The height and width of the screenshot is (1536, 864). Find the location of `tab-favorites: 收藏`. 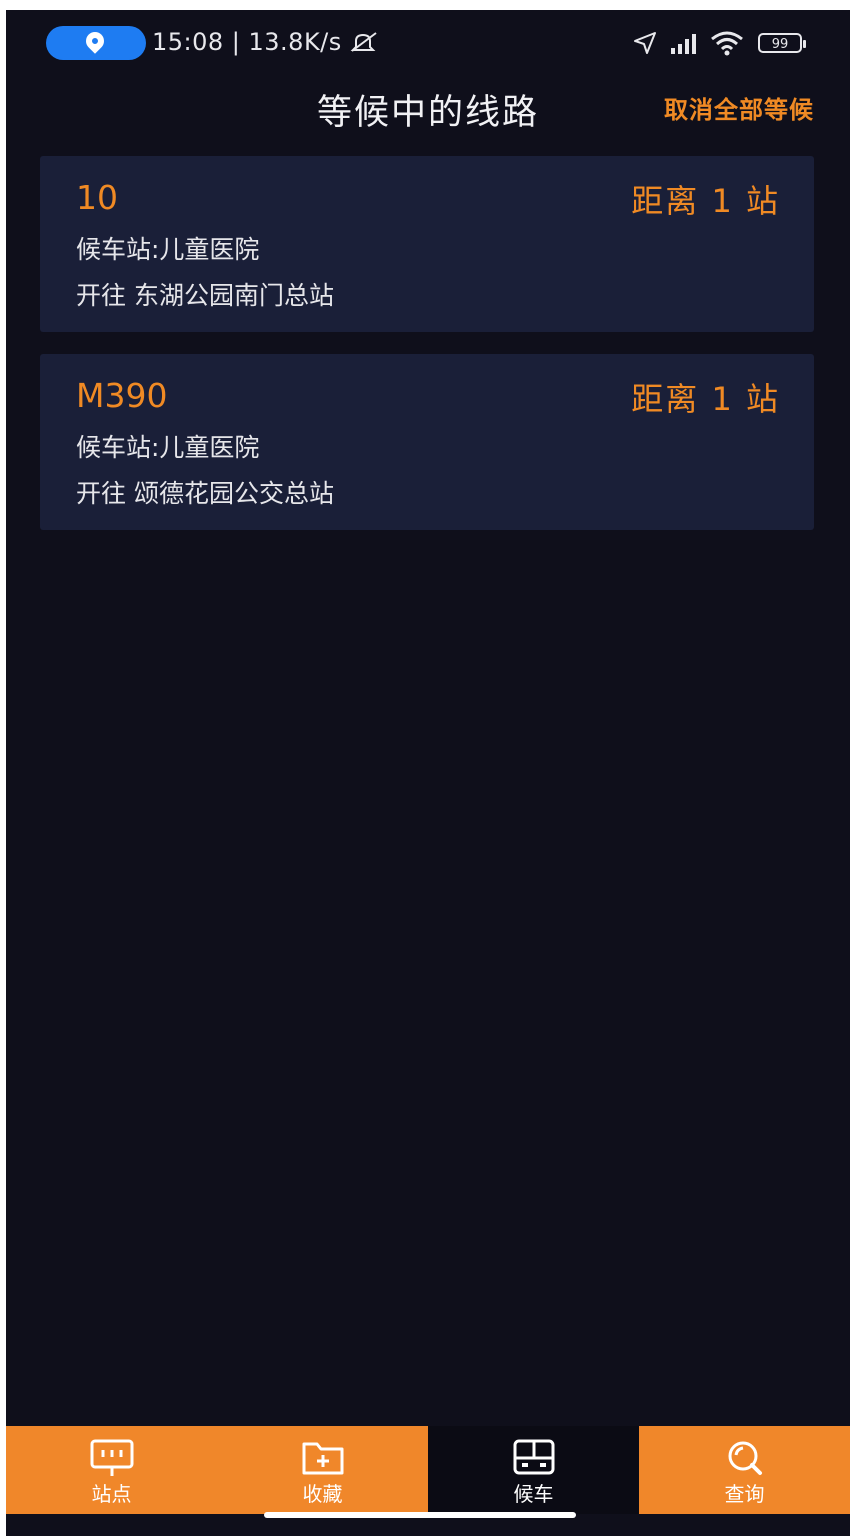

tab-favorites: 收藏 is located at coordinates (322, 1470).